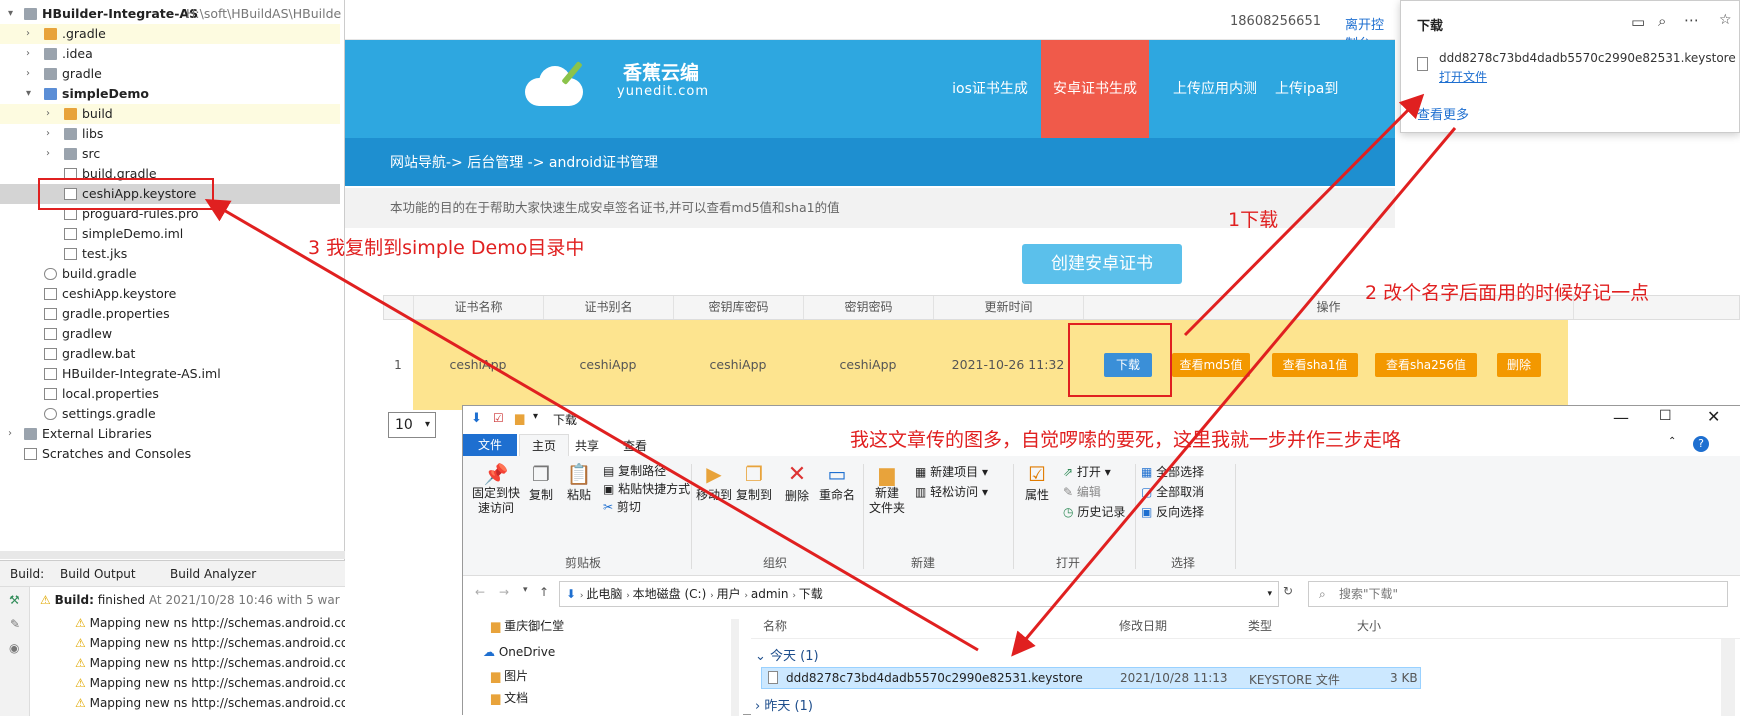 This screenshot has height=716, width=1740. Describe the element at coordinates (1304, 215) in the screenshot. I see `arrow-to-download-popup` at that location.